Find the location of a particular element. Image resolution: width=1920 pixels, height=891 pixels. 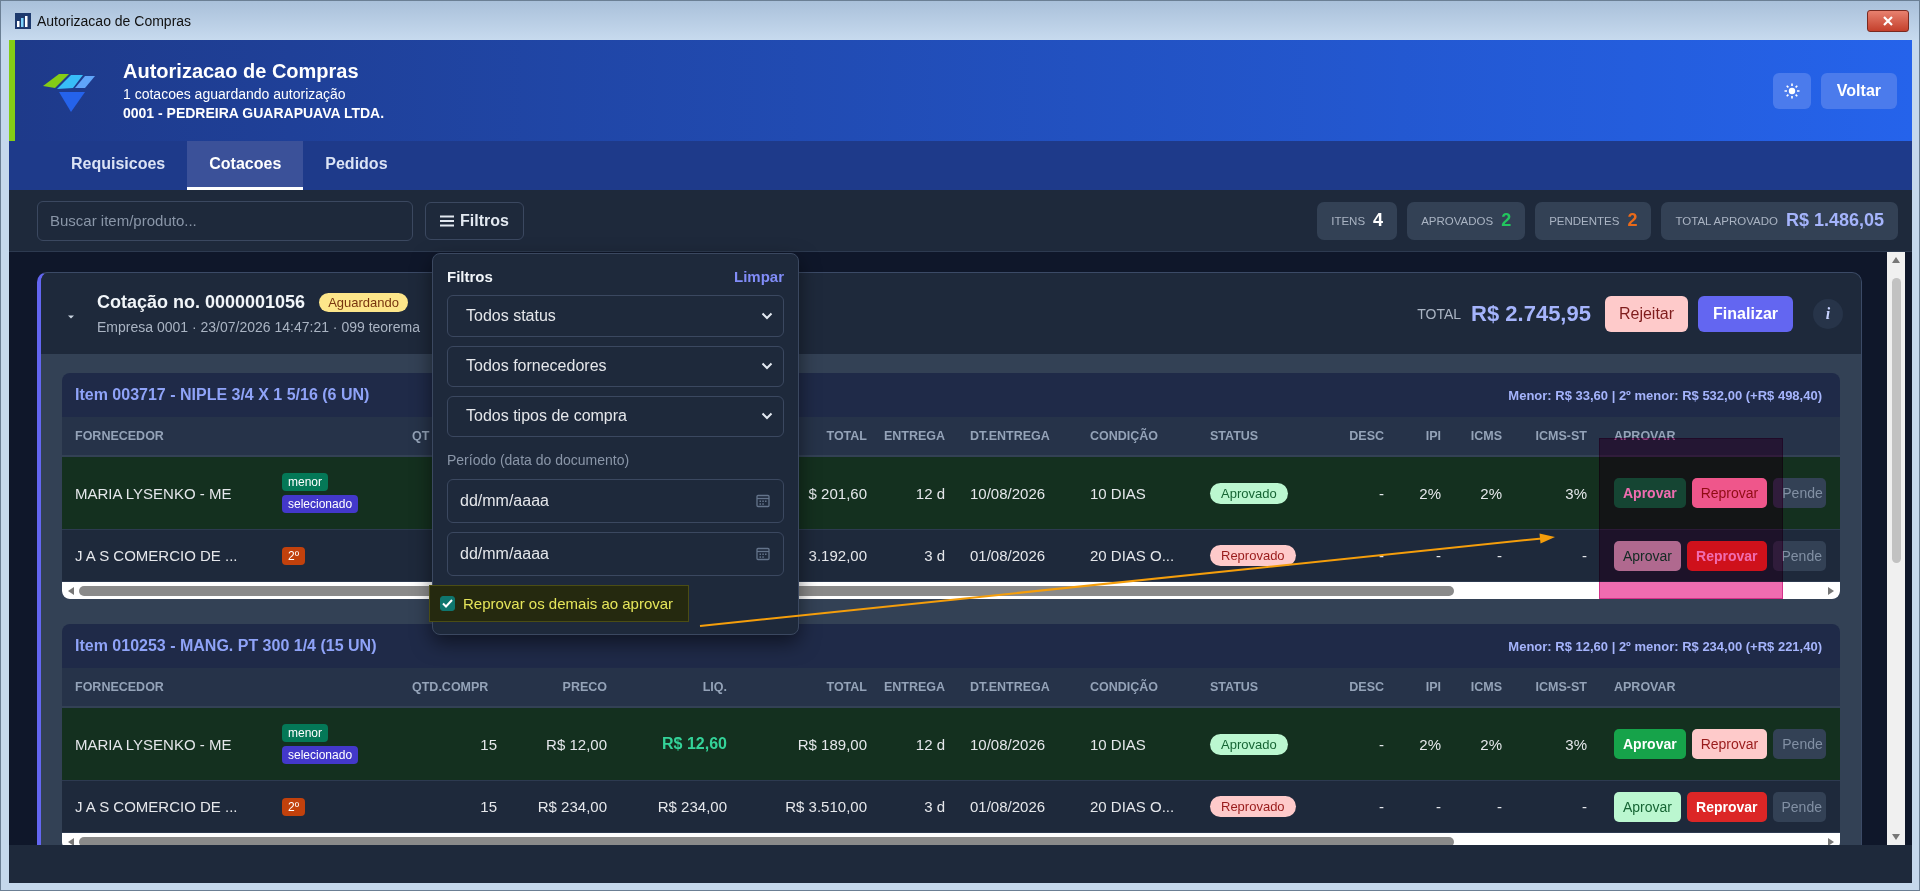

filter-title: Filtros is located at coordinates (470, 276).